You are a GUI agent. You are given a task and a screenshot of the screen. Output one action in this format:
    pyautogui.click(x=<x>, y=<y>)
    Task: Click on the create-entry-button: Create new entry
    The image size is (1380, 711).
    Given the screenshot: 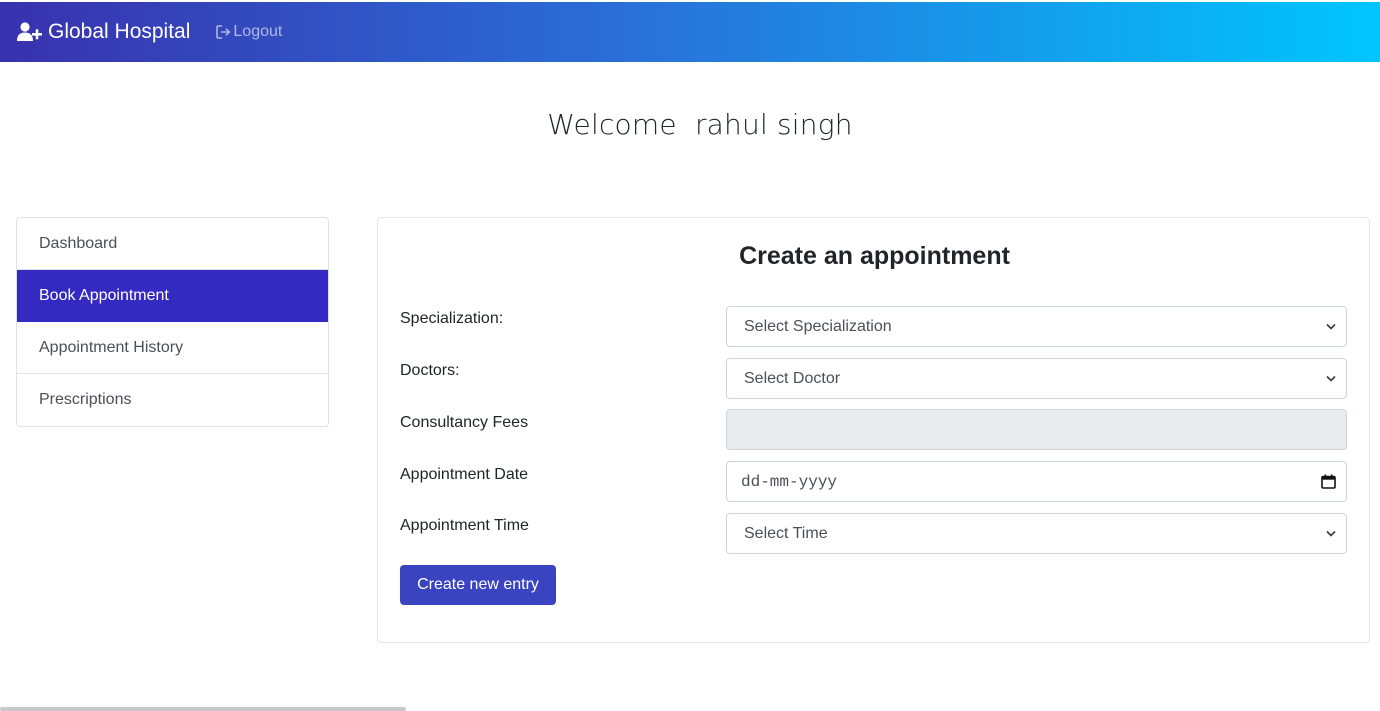 What is the action you would take?
    pyautogui.click(x=478, y=585)
    